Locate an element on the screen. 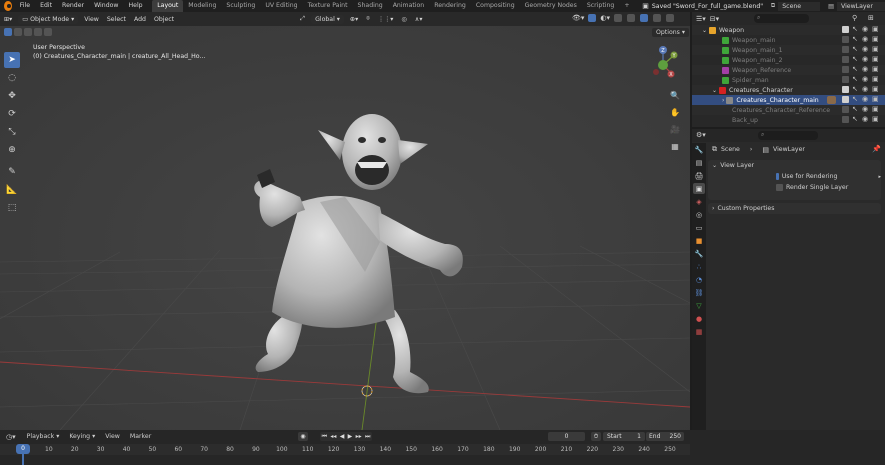 The height and width of the screenshot is (465, 885). expand-arrow-icon: › is located at coordinates (723, 100).